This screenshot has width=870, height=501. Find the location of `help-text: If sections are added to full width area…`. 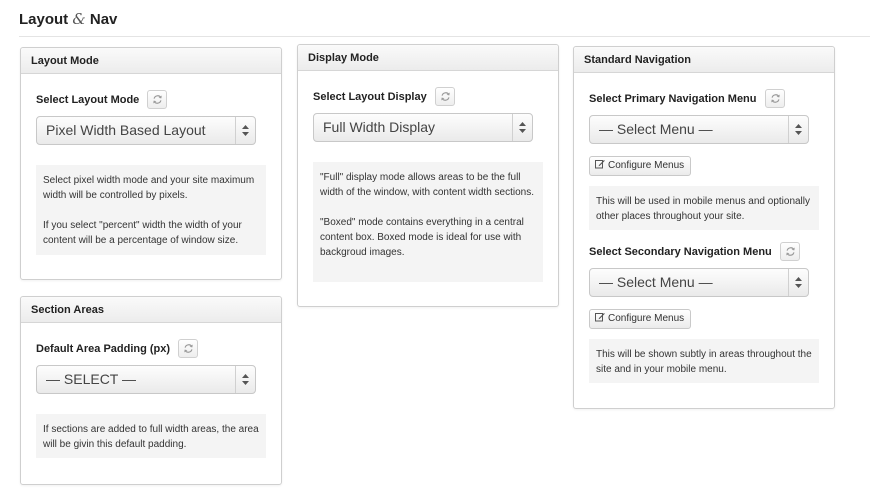

help-text: If sections are added to full width area… is located at coordinates (151, 437).